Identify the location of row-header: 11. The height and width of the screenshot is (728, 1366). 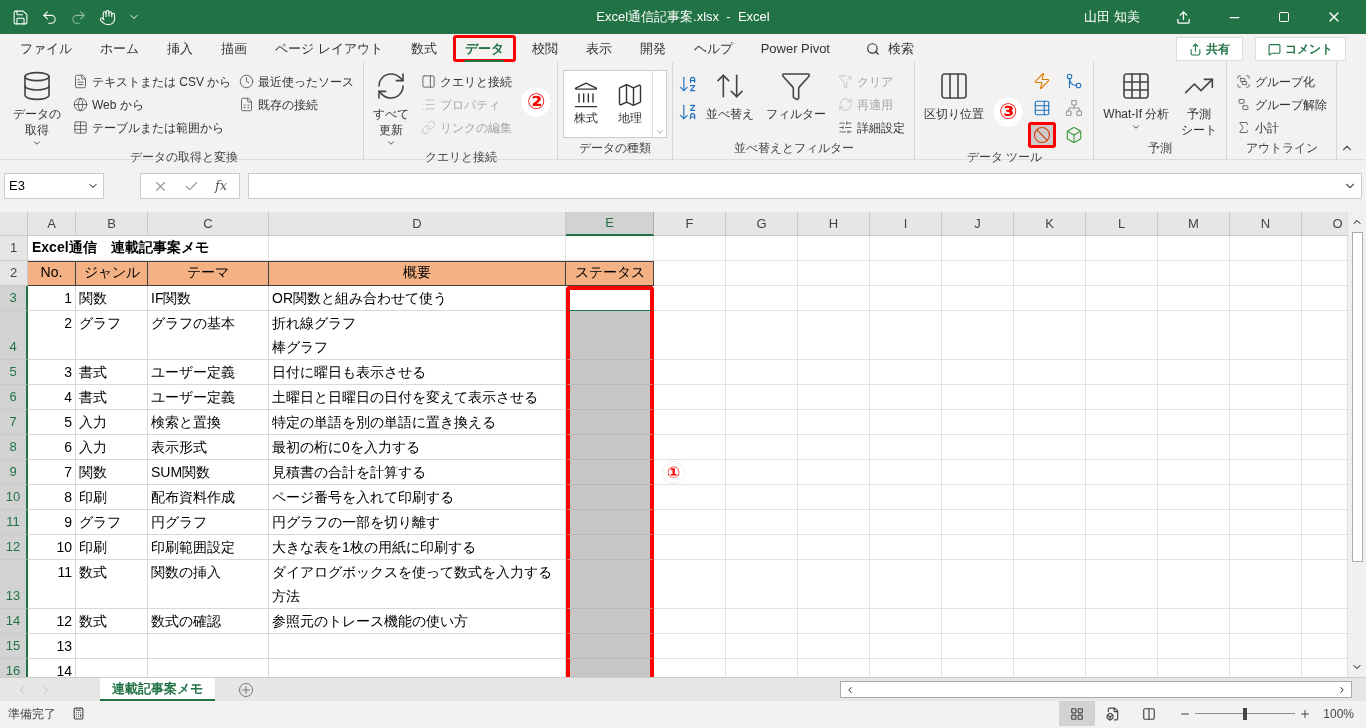
(14, 522).